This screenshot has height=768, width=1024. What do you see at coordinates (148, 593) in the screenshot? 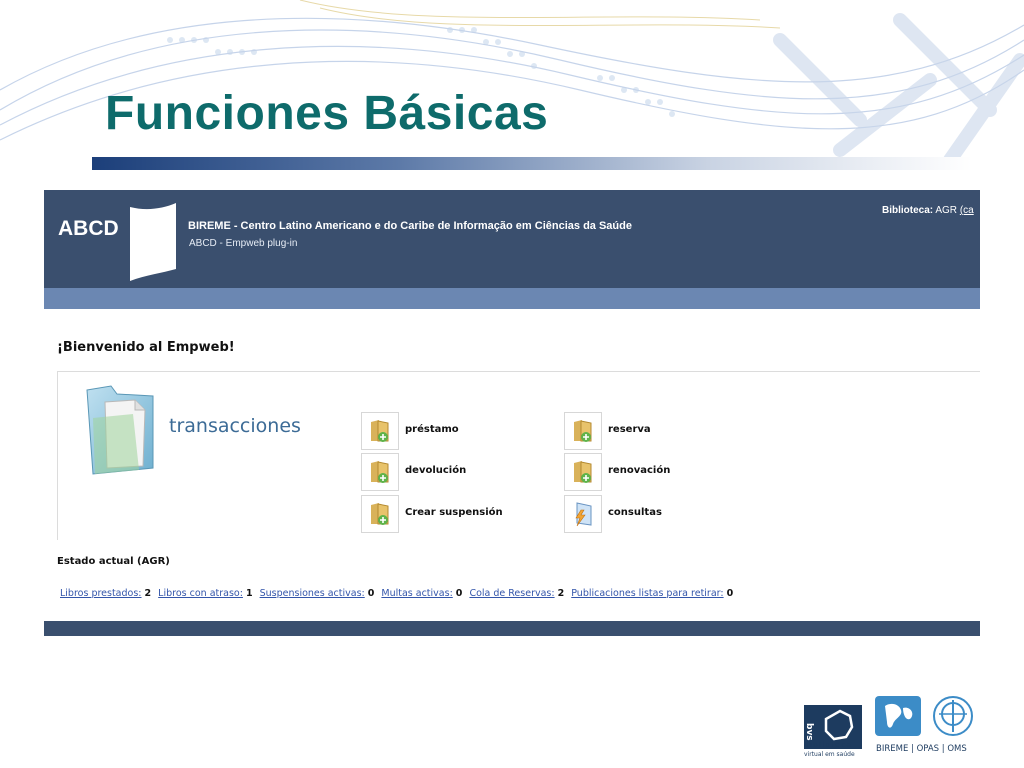
I see `loans-count: 2` at bounding box center [148, 593].